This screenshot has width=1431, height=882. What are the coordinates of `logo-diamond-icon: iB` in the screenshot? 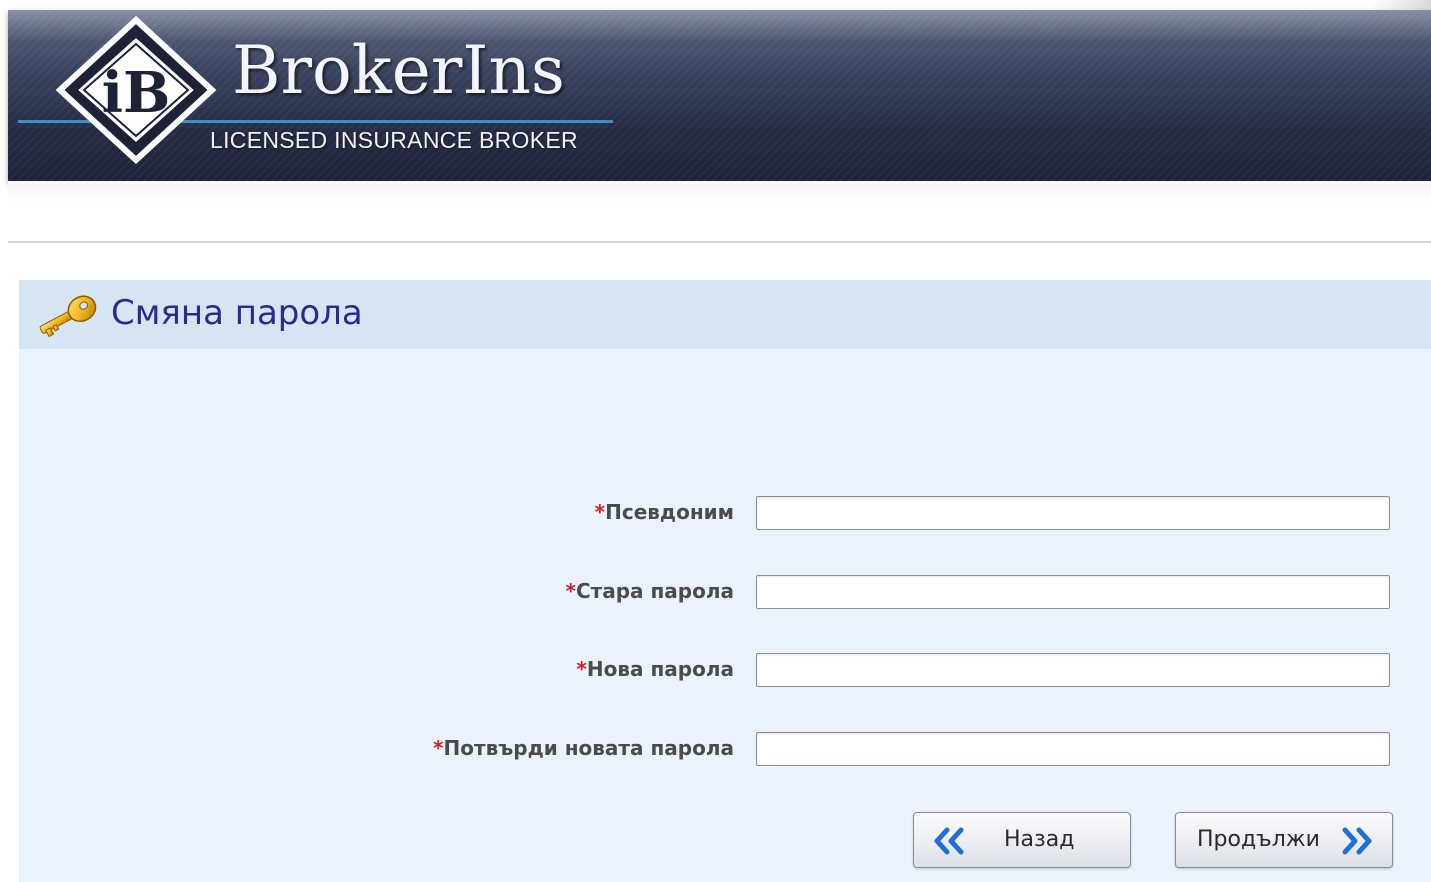 It's located at (136, 90).